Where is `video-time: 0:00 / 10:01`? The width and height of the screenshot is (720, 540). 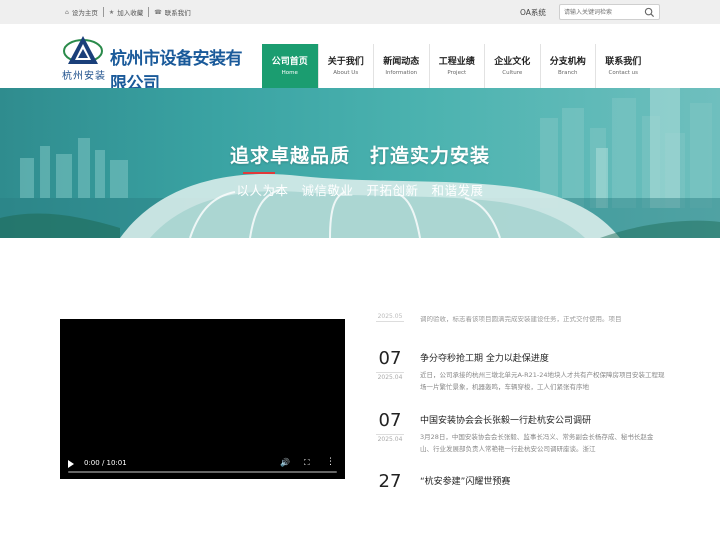
video-time: 0:00 / 10:01 is located at coordinates (105, 463).